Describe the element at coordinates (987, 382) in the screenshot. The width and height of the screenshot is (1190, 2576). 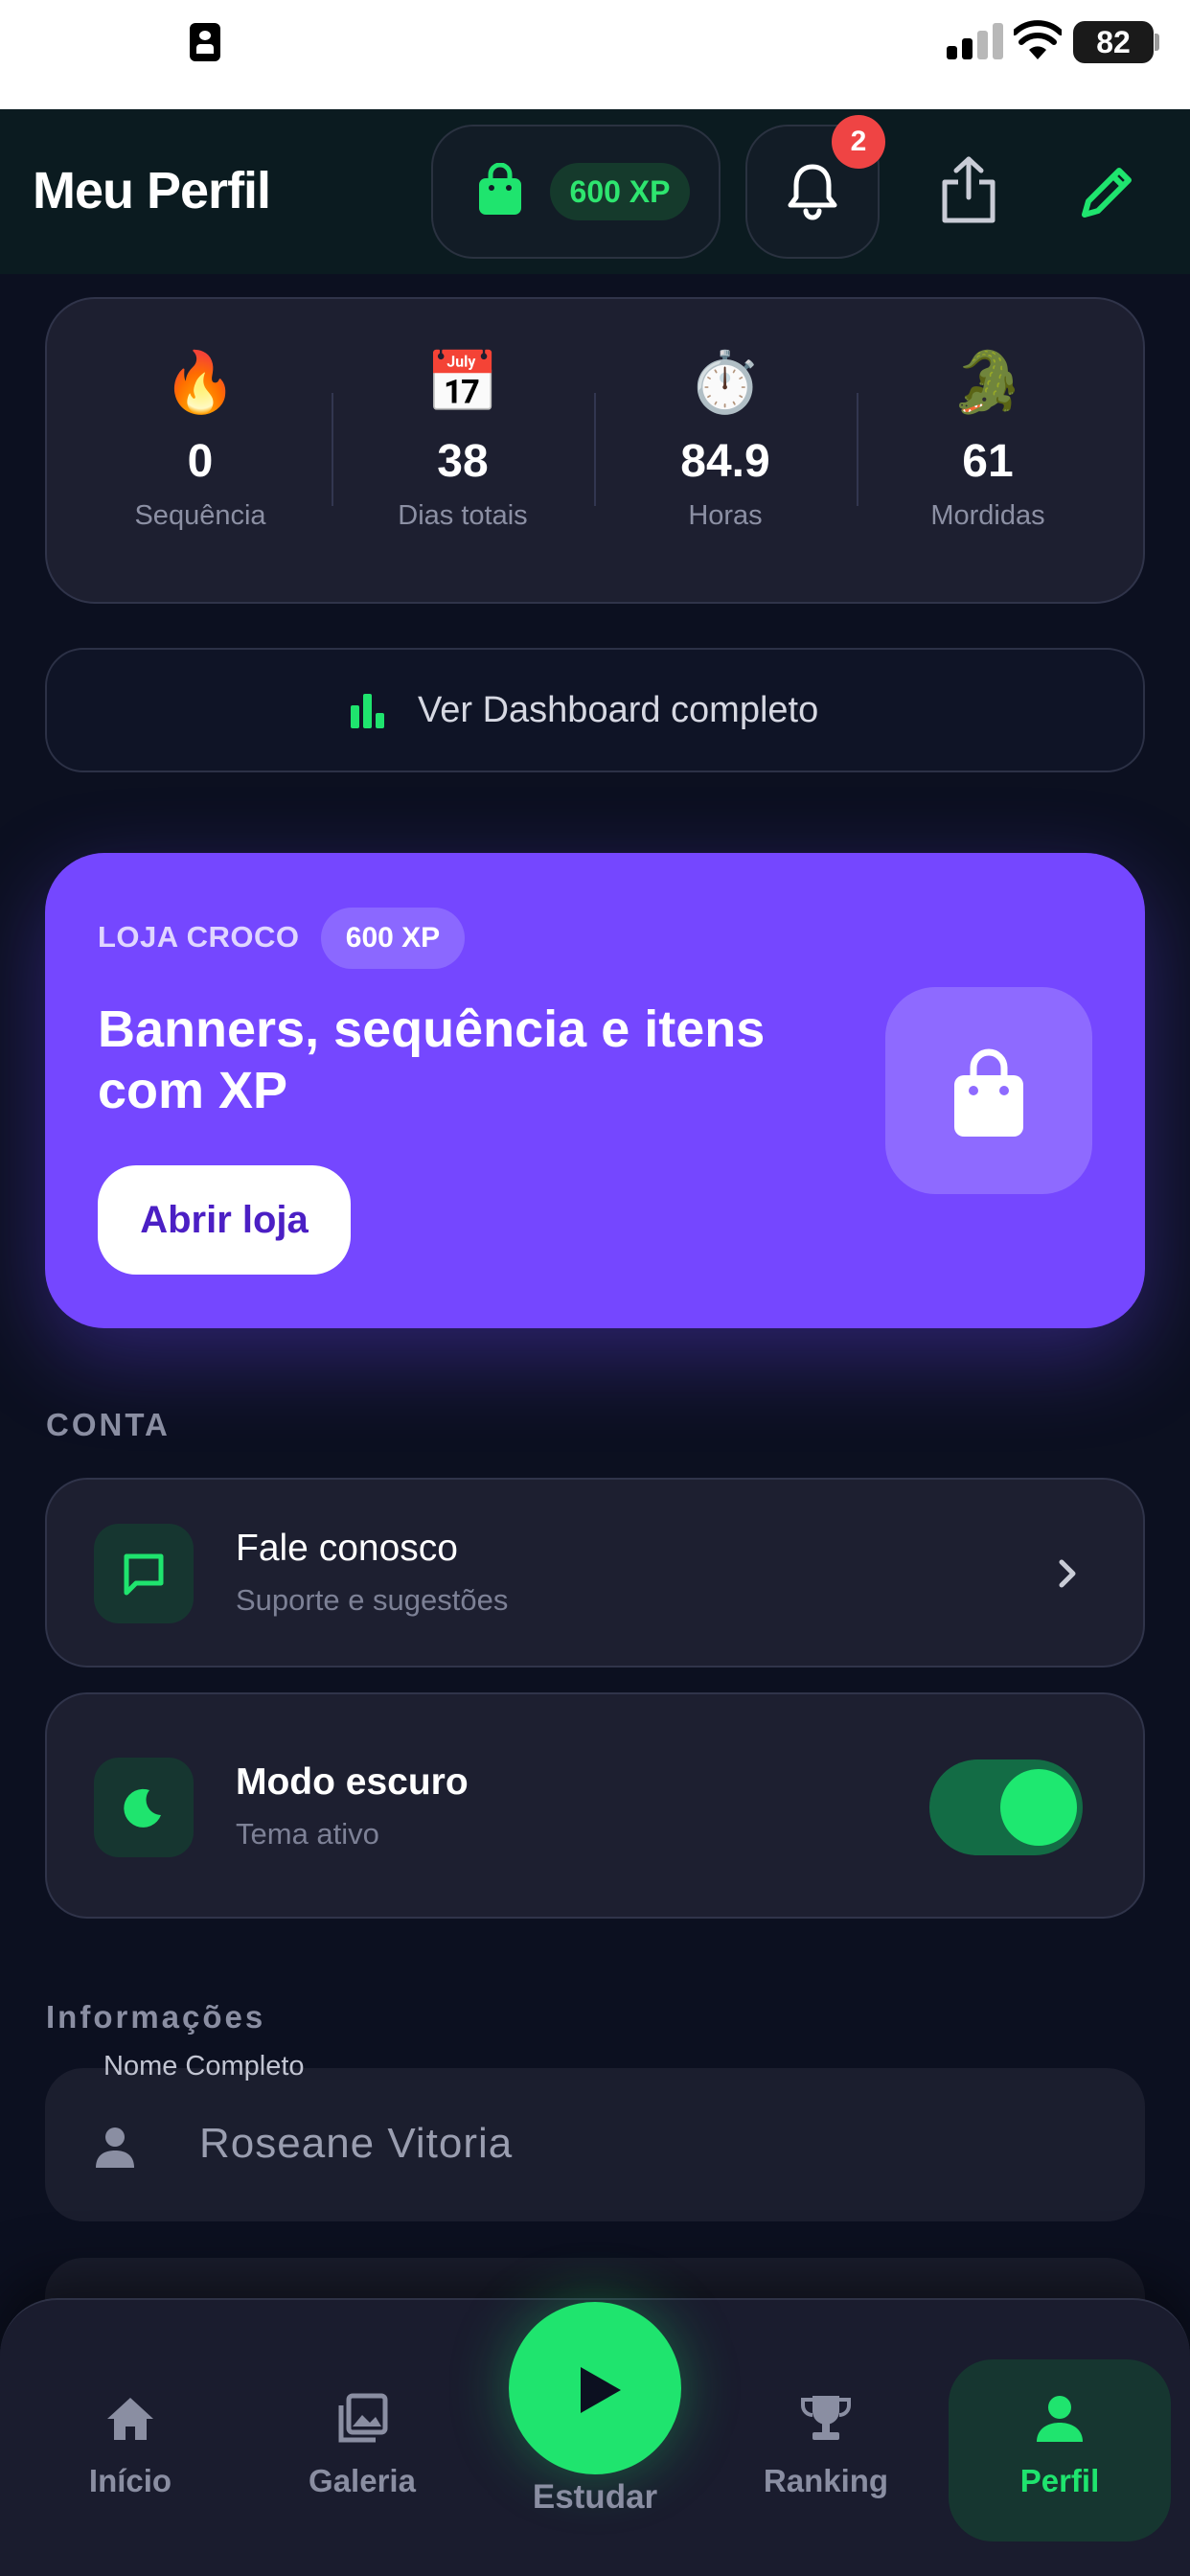
I see `crocodile-icon: 🐊` at that location.